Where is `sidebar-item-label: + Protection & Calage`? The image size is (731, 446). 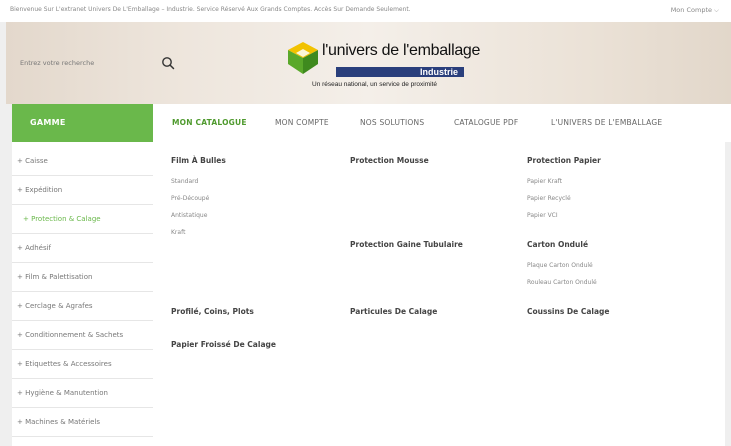 sidebar-item-label: + Protection & Calage is located at coordinates (62, 219).